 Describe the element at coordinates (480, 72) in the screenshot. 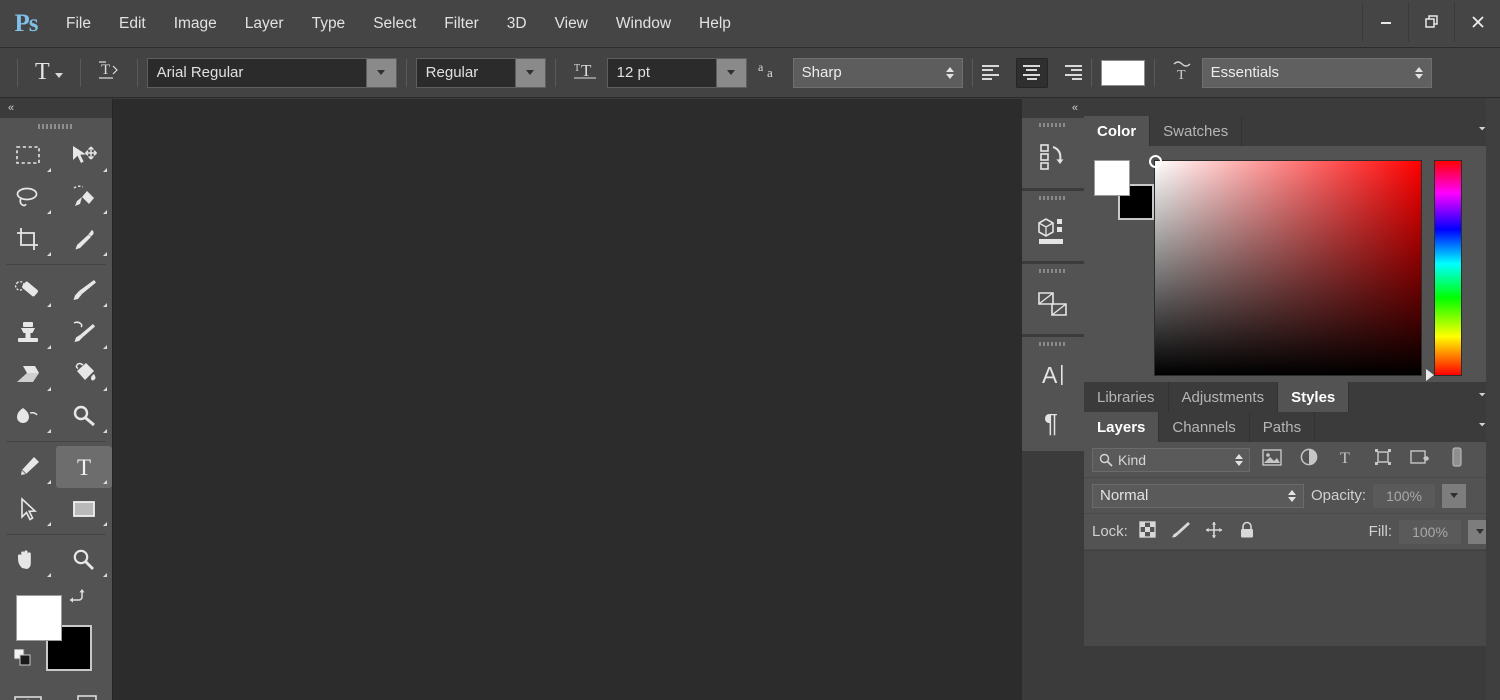

I see `font-style-input: Regular` at that location.